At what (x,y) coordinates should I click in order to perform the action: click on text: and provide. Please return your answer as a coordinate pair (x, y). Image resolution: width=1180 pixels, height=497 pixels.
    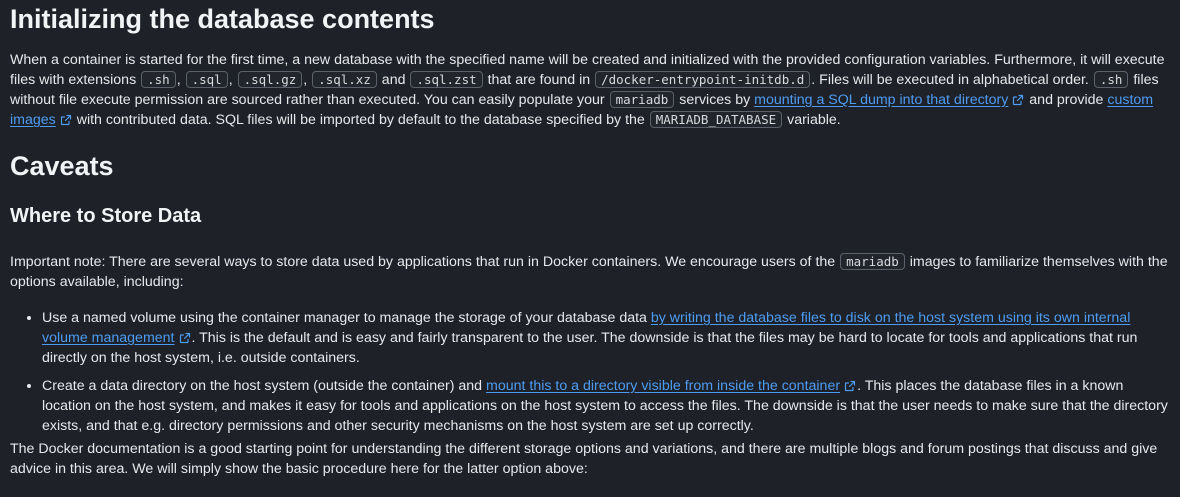
    Looking at the image, I should click on (1066, 100).